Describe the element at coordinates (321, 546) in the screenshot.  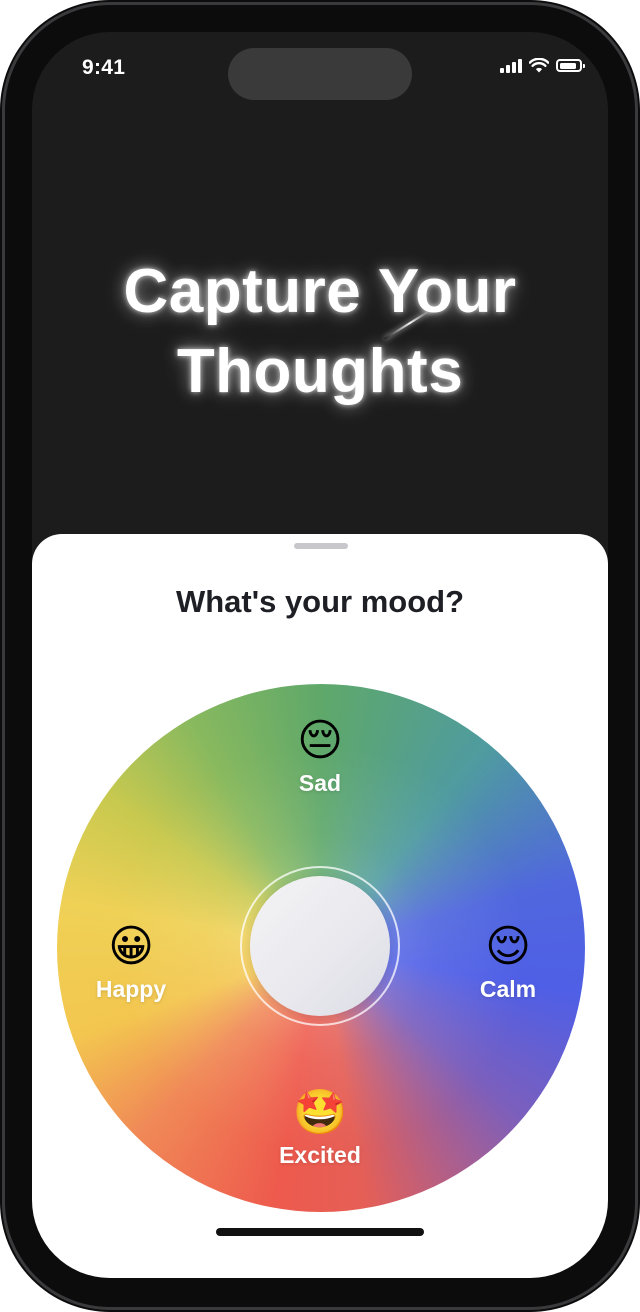
I see `sheet-grabber` at that location.